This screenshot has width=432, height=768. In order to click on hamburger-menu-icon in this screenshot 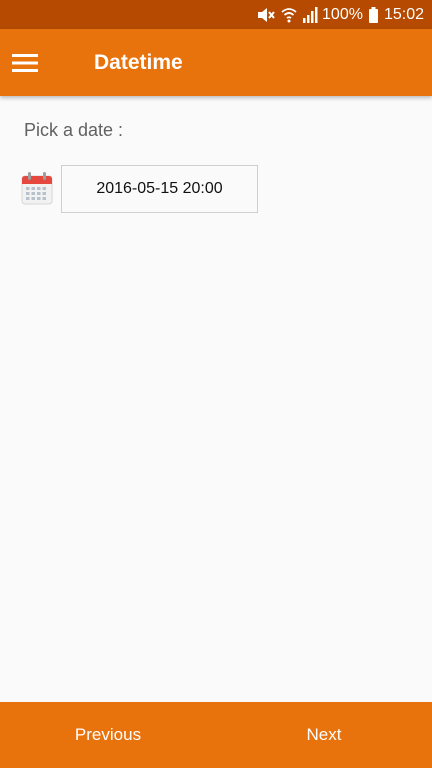, I will do `click(25, 63)`.